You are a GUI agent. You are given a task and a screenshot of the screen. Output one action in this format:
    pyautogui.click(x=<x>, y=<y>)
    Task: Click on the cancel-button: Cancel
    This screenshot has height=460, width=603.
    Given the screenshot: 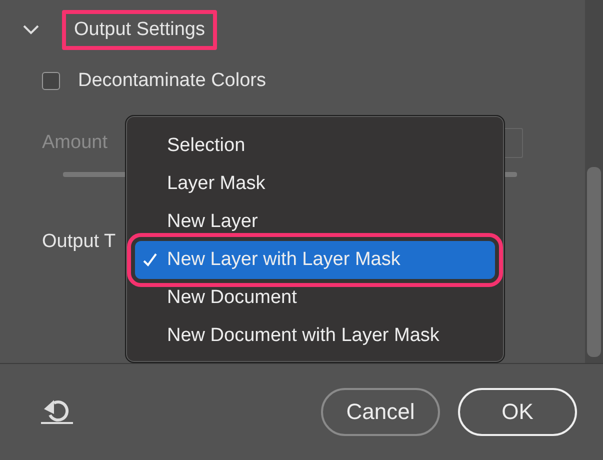 What is the action you would take?
    pyautogui.click(x=380, y=412)
    